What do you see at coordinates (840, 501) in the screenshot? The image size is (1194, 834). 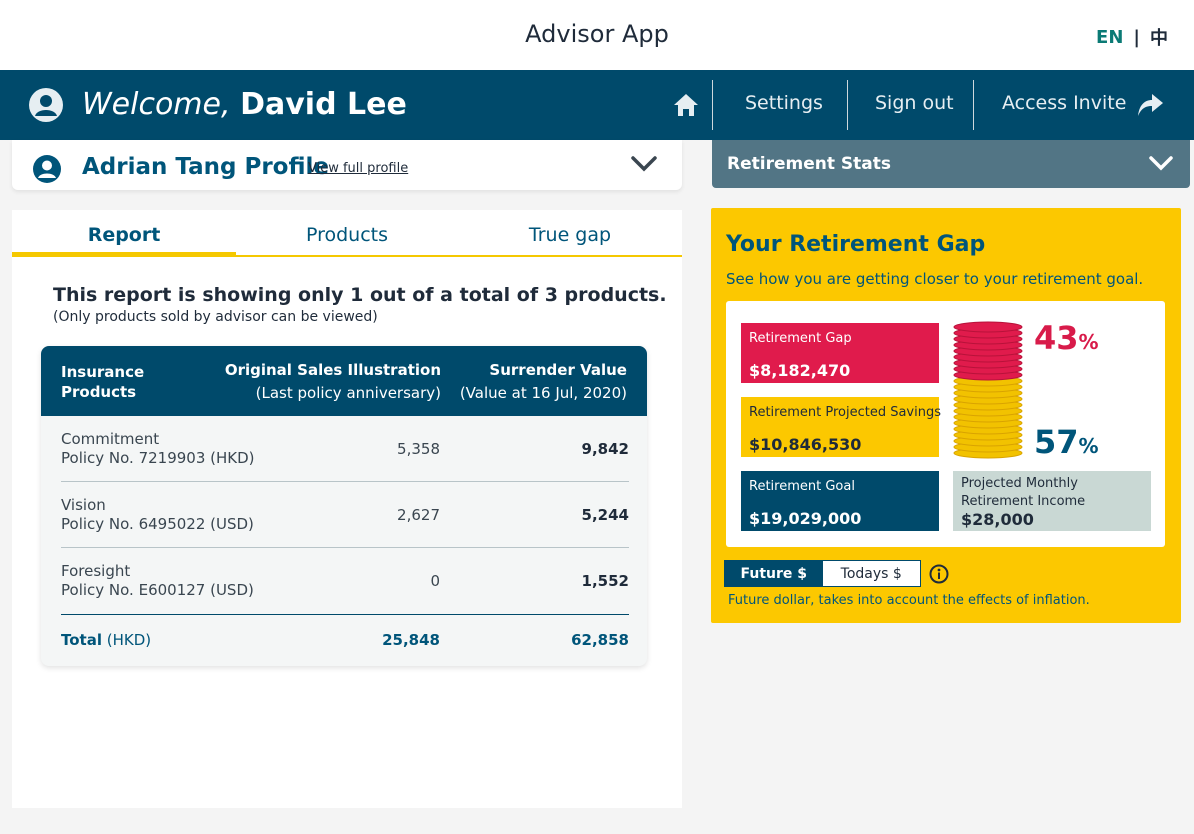 I see `retirement-goal-box: Retirement Goal $19,029,000` at bounding box center [840, 501].